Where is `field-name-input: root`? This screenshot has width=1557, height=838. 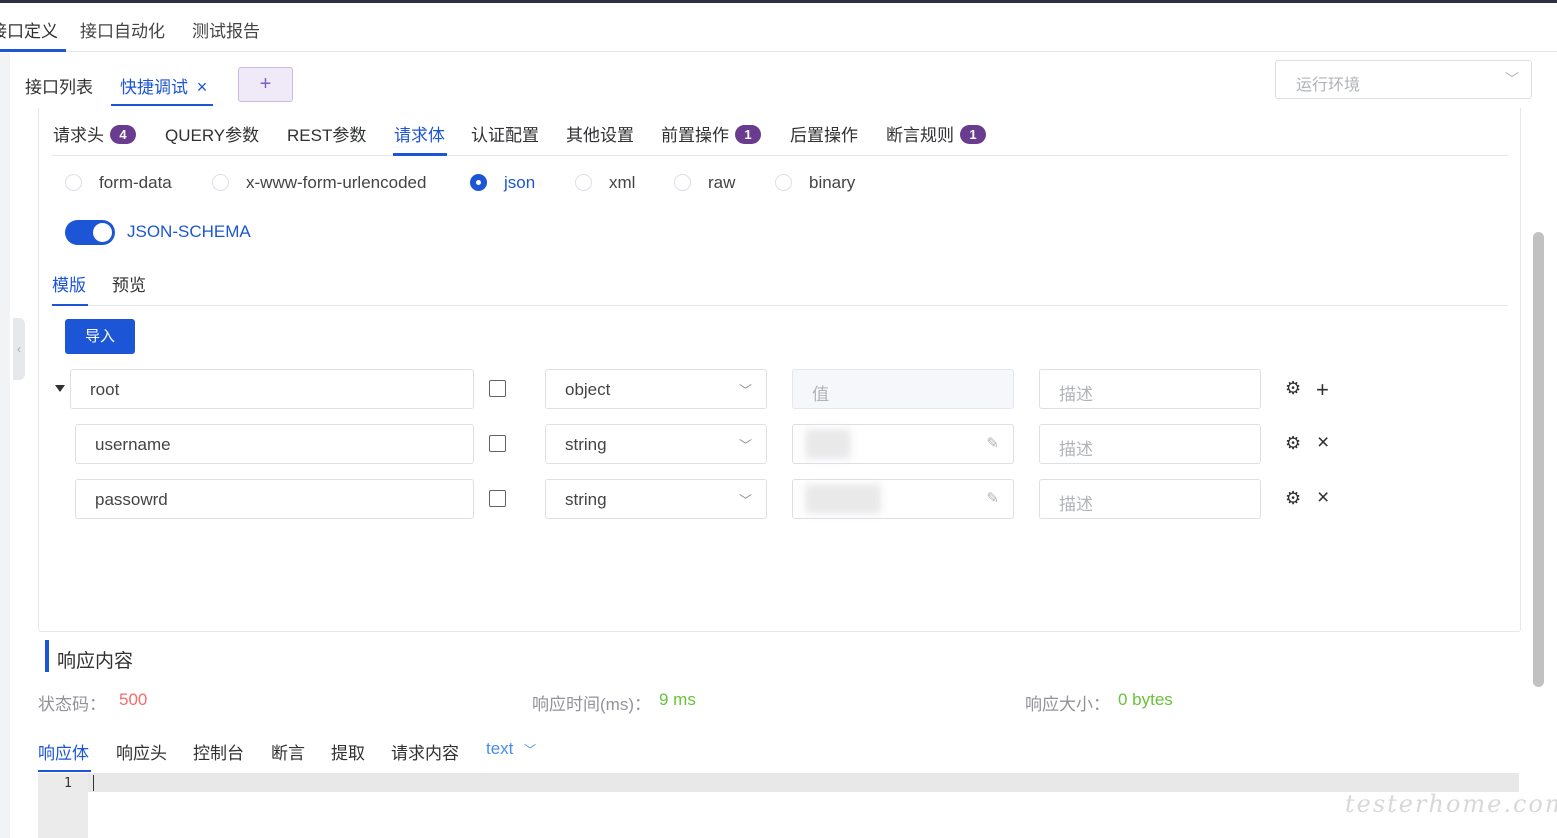 field-name-input: root is located at coordinates (272, 389).